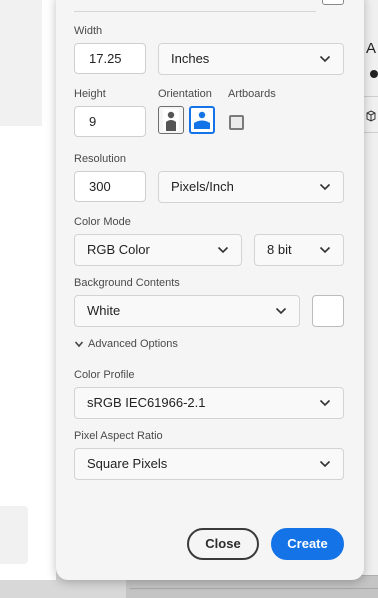 The height and width of the screenshot is (598, 378). Describe the element at coordinates (187, 311) in the screenshot. I see `background-contents-select: White` at that location.